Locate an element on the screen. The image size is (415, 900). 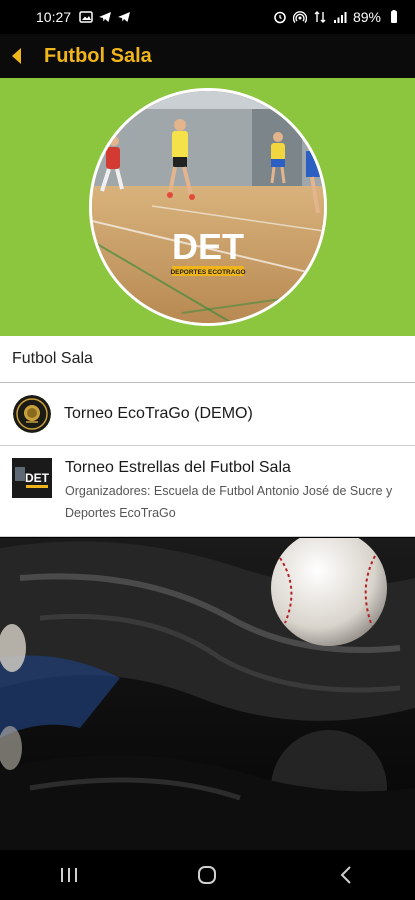
back-button is located at coordinates (17, 56).